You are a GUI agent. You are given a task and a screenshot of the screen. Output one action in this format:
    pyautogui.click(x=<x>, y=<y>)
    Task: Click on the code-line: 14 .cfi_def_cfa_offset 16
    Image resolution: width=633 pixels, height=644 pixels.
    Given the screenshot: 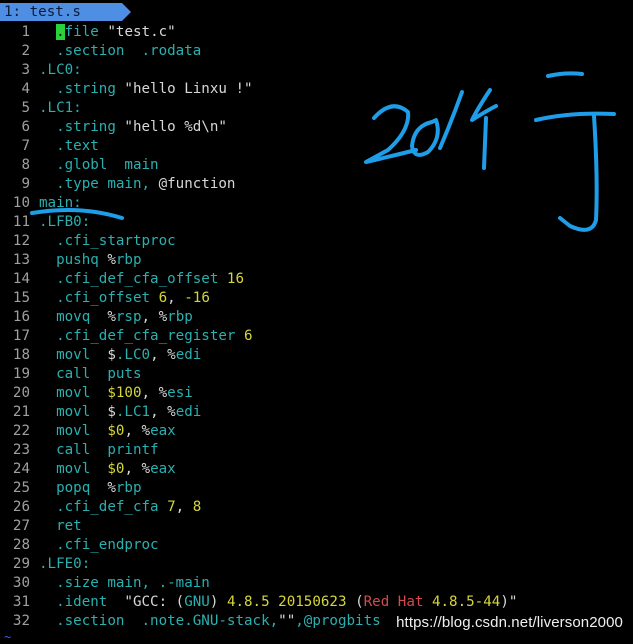 What is the action you would take?
    pyautogui.click(x=316, y=279)
    